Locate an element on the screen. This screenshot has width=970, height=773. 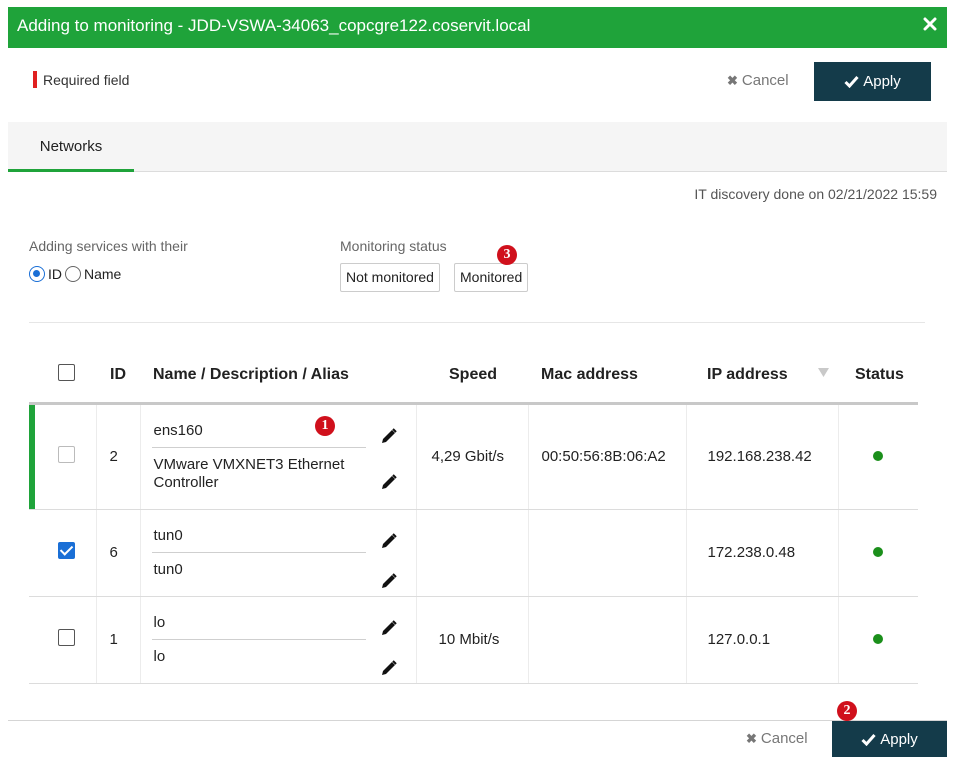
column-header-speed: Speed is located at coordinates (472, 376).